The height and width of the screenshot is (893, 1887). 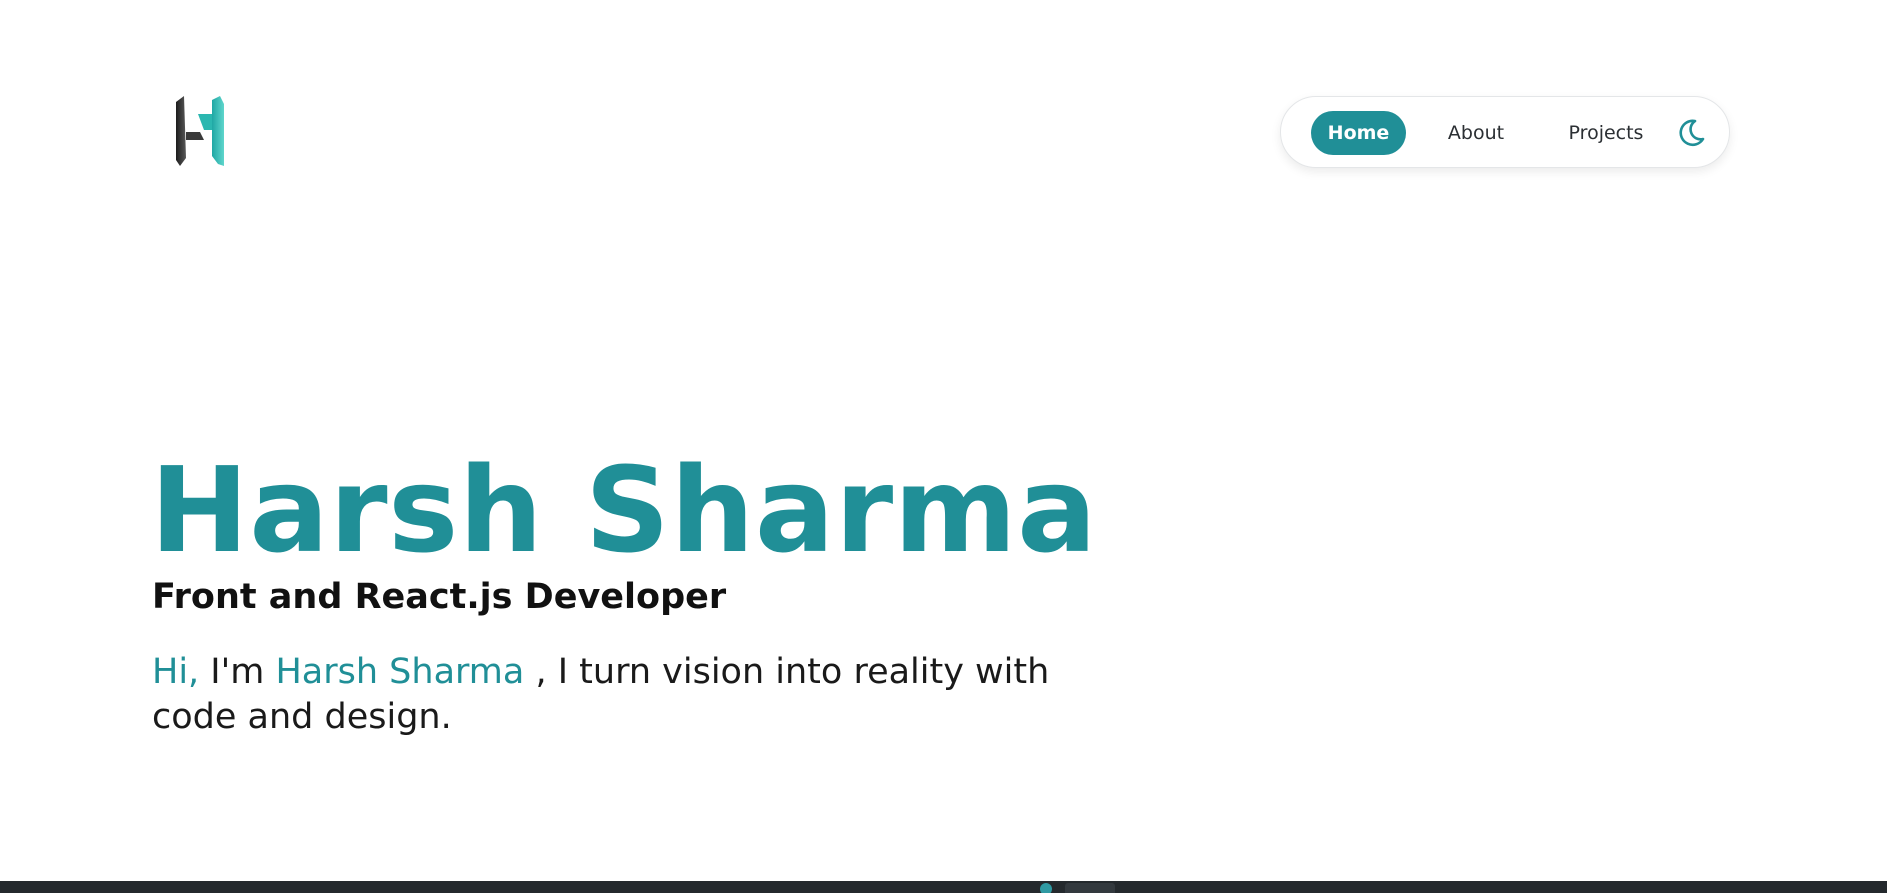 What do you see at coordinates (943, 887) in the screenshot?
I see `next-section-edge` at bounding box center [943, 887].